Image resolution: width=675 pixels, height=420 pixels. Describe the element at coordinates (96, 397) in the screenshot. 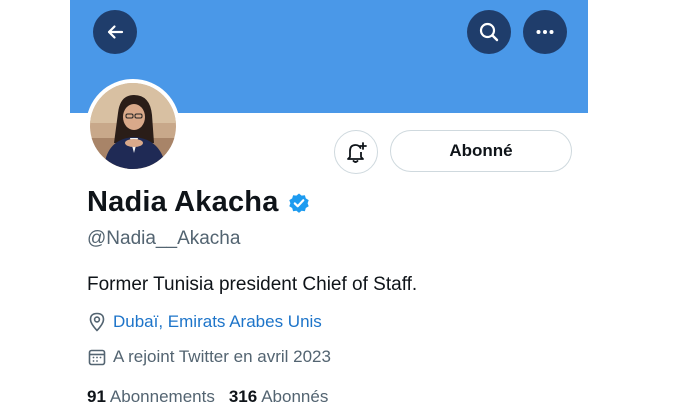

I see `following-count: 91` at that location.